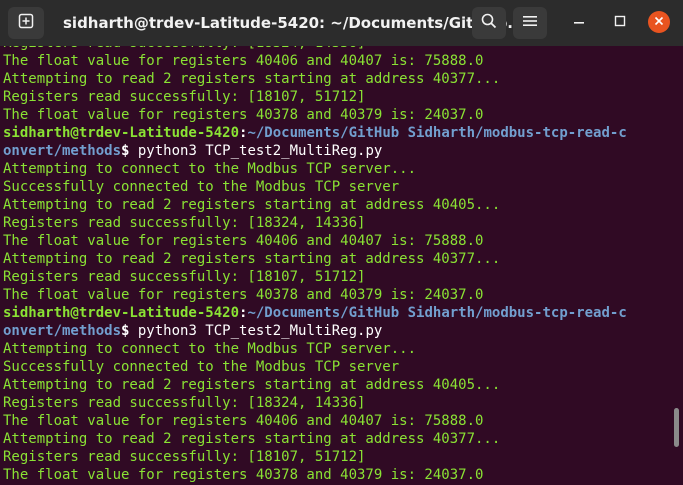 The width and height of the screenshot is (683, 485). What do you see at coordinates (676, 427) in the screenshot?
I see `scrollbar-thumb` at bounding box center [676, 427].